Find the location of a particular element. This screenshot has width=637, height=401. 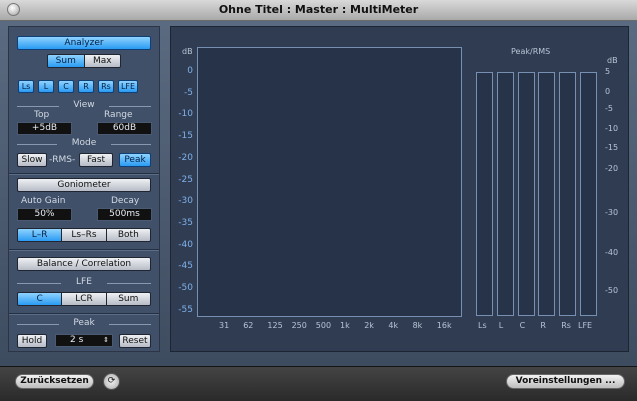

decay-field: 500ms is located at coordinates (124, 214).